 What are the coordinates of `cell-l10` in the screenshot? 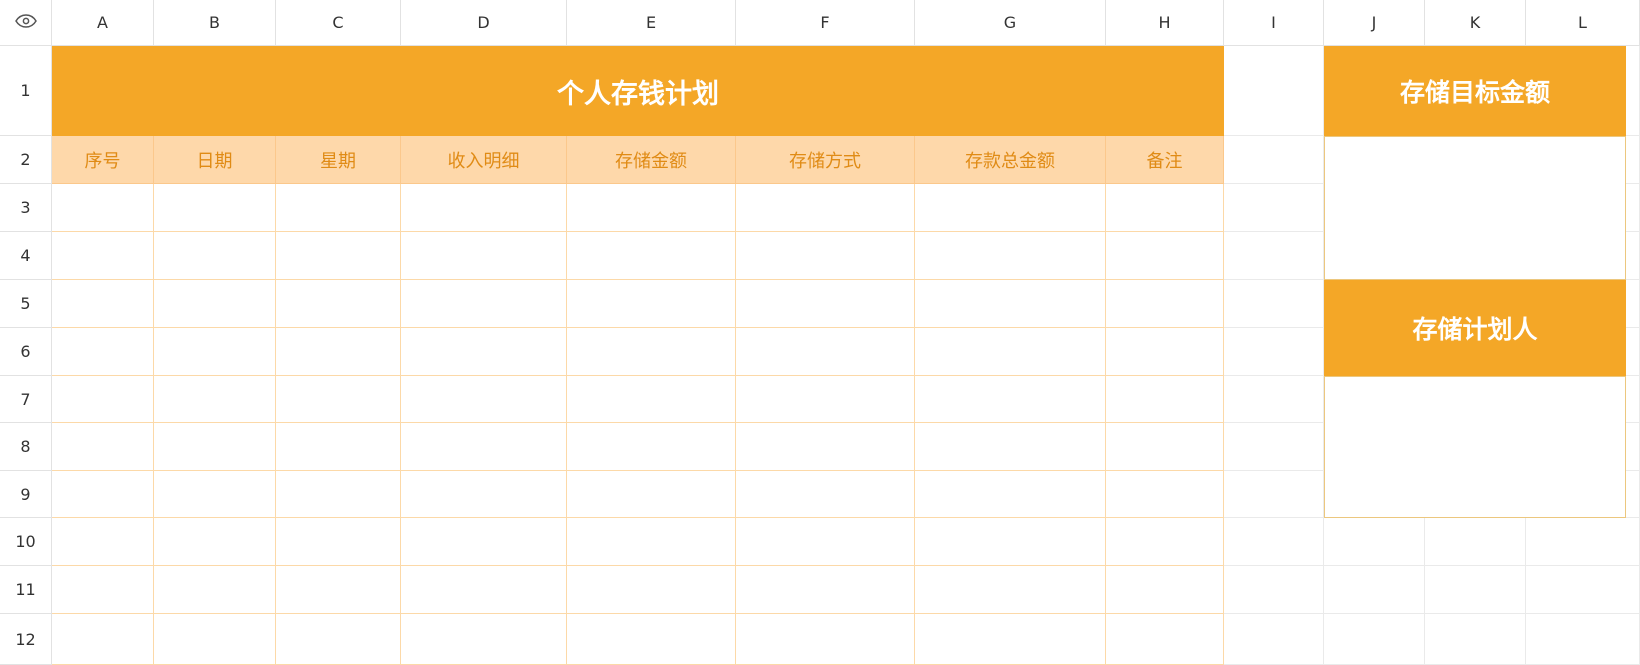 It's located at (1583, 542).